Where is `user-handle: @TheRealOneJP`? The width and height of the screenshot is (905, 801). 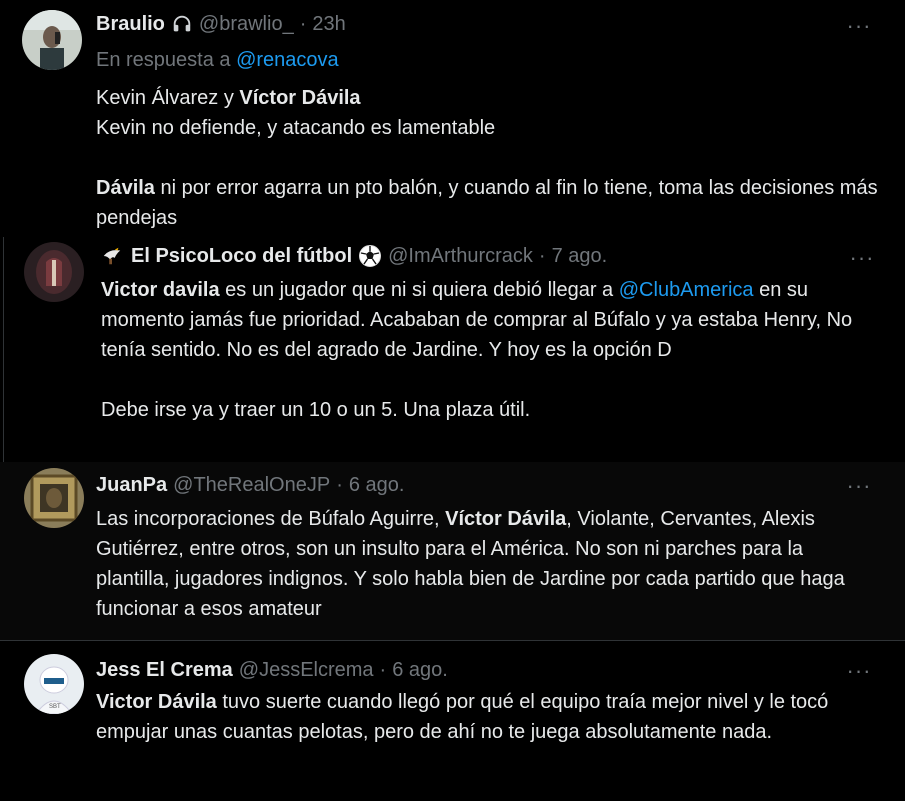
user-handle: @TheRealOneJP is located at coordinates (251, 485).